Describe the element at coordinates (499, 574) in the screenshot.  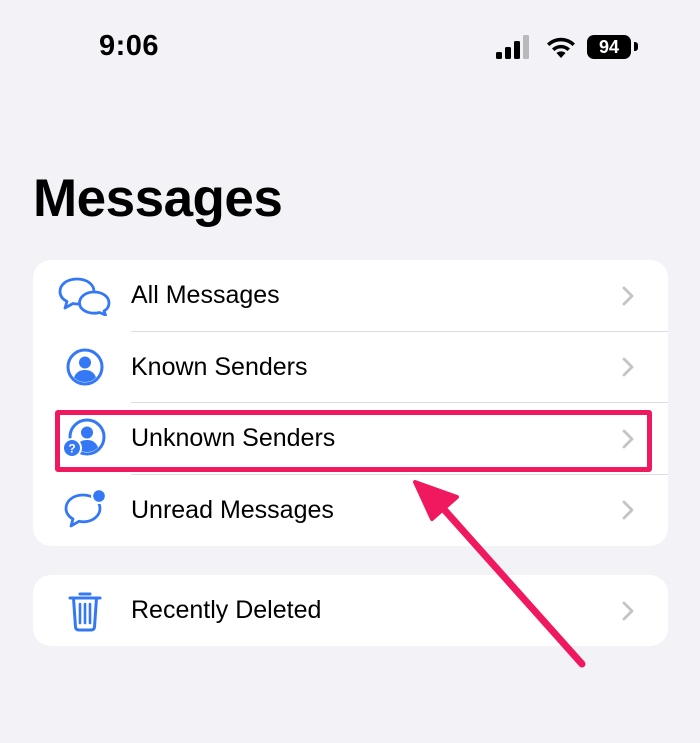
I see `annotation-arrow` at that location.